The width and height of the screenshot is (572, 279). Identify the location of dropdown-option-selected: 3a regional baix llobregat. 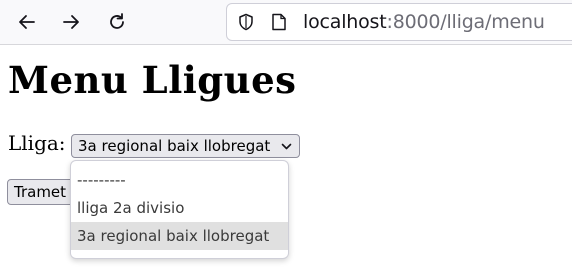
(179, 236).